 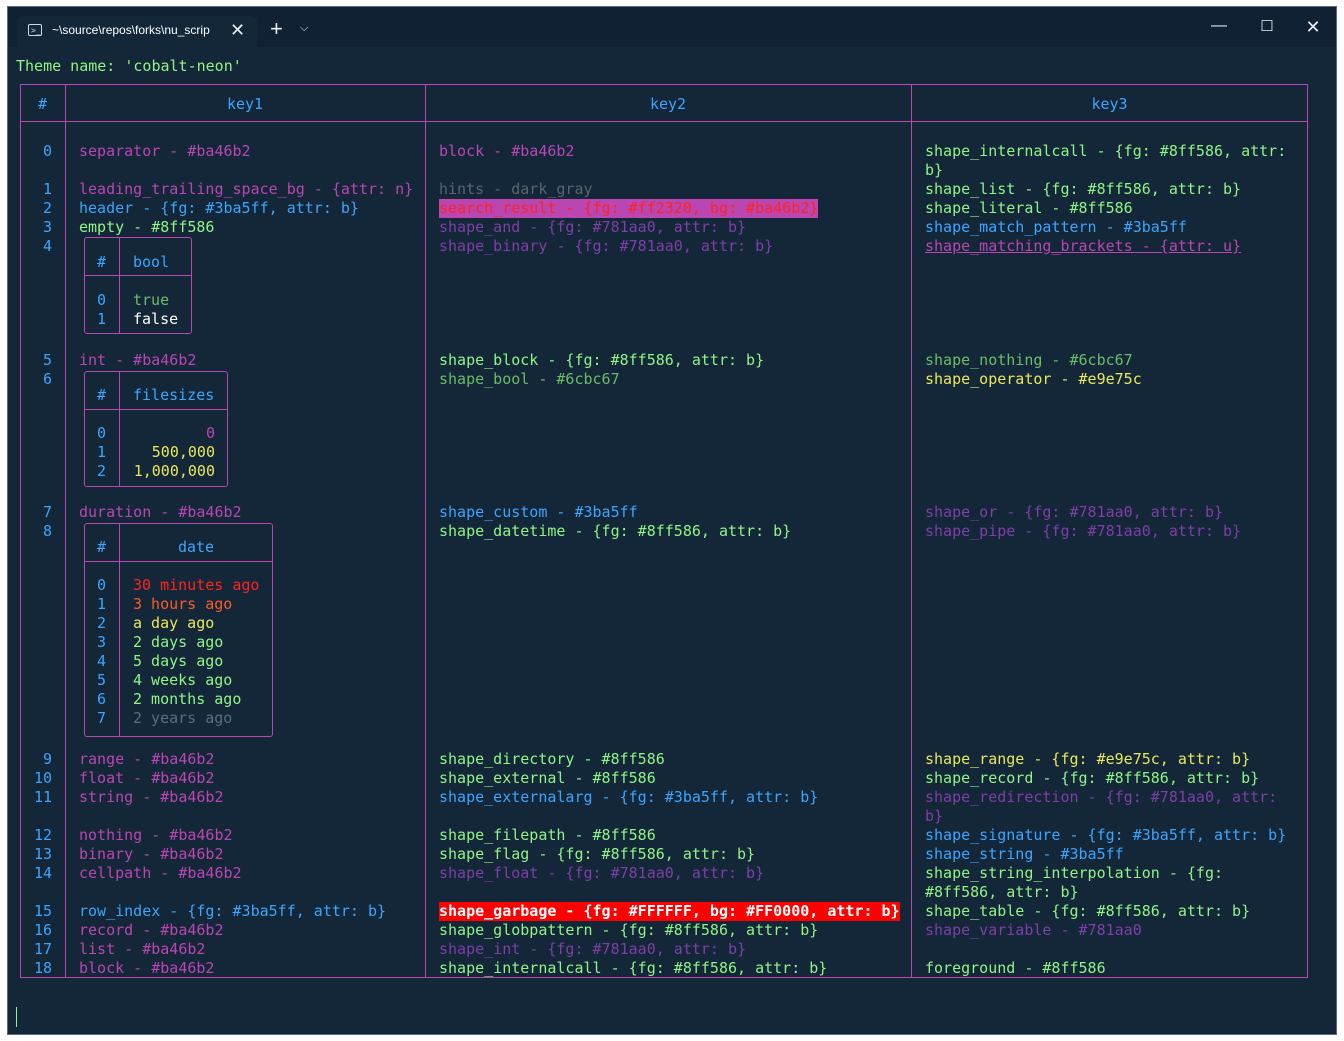 What do you see at coordinates (174, 623) in the screenshot?
I see `date-value: a day ago` at bounding box center [174, 623].